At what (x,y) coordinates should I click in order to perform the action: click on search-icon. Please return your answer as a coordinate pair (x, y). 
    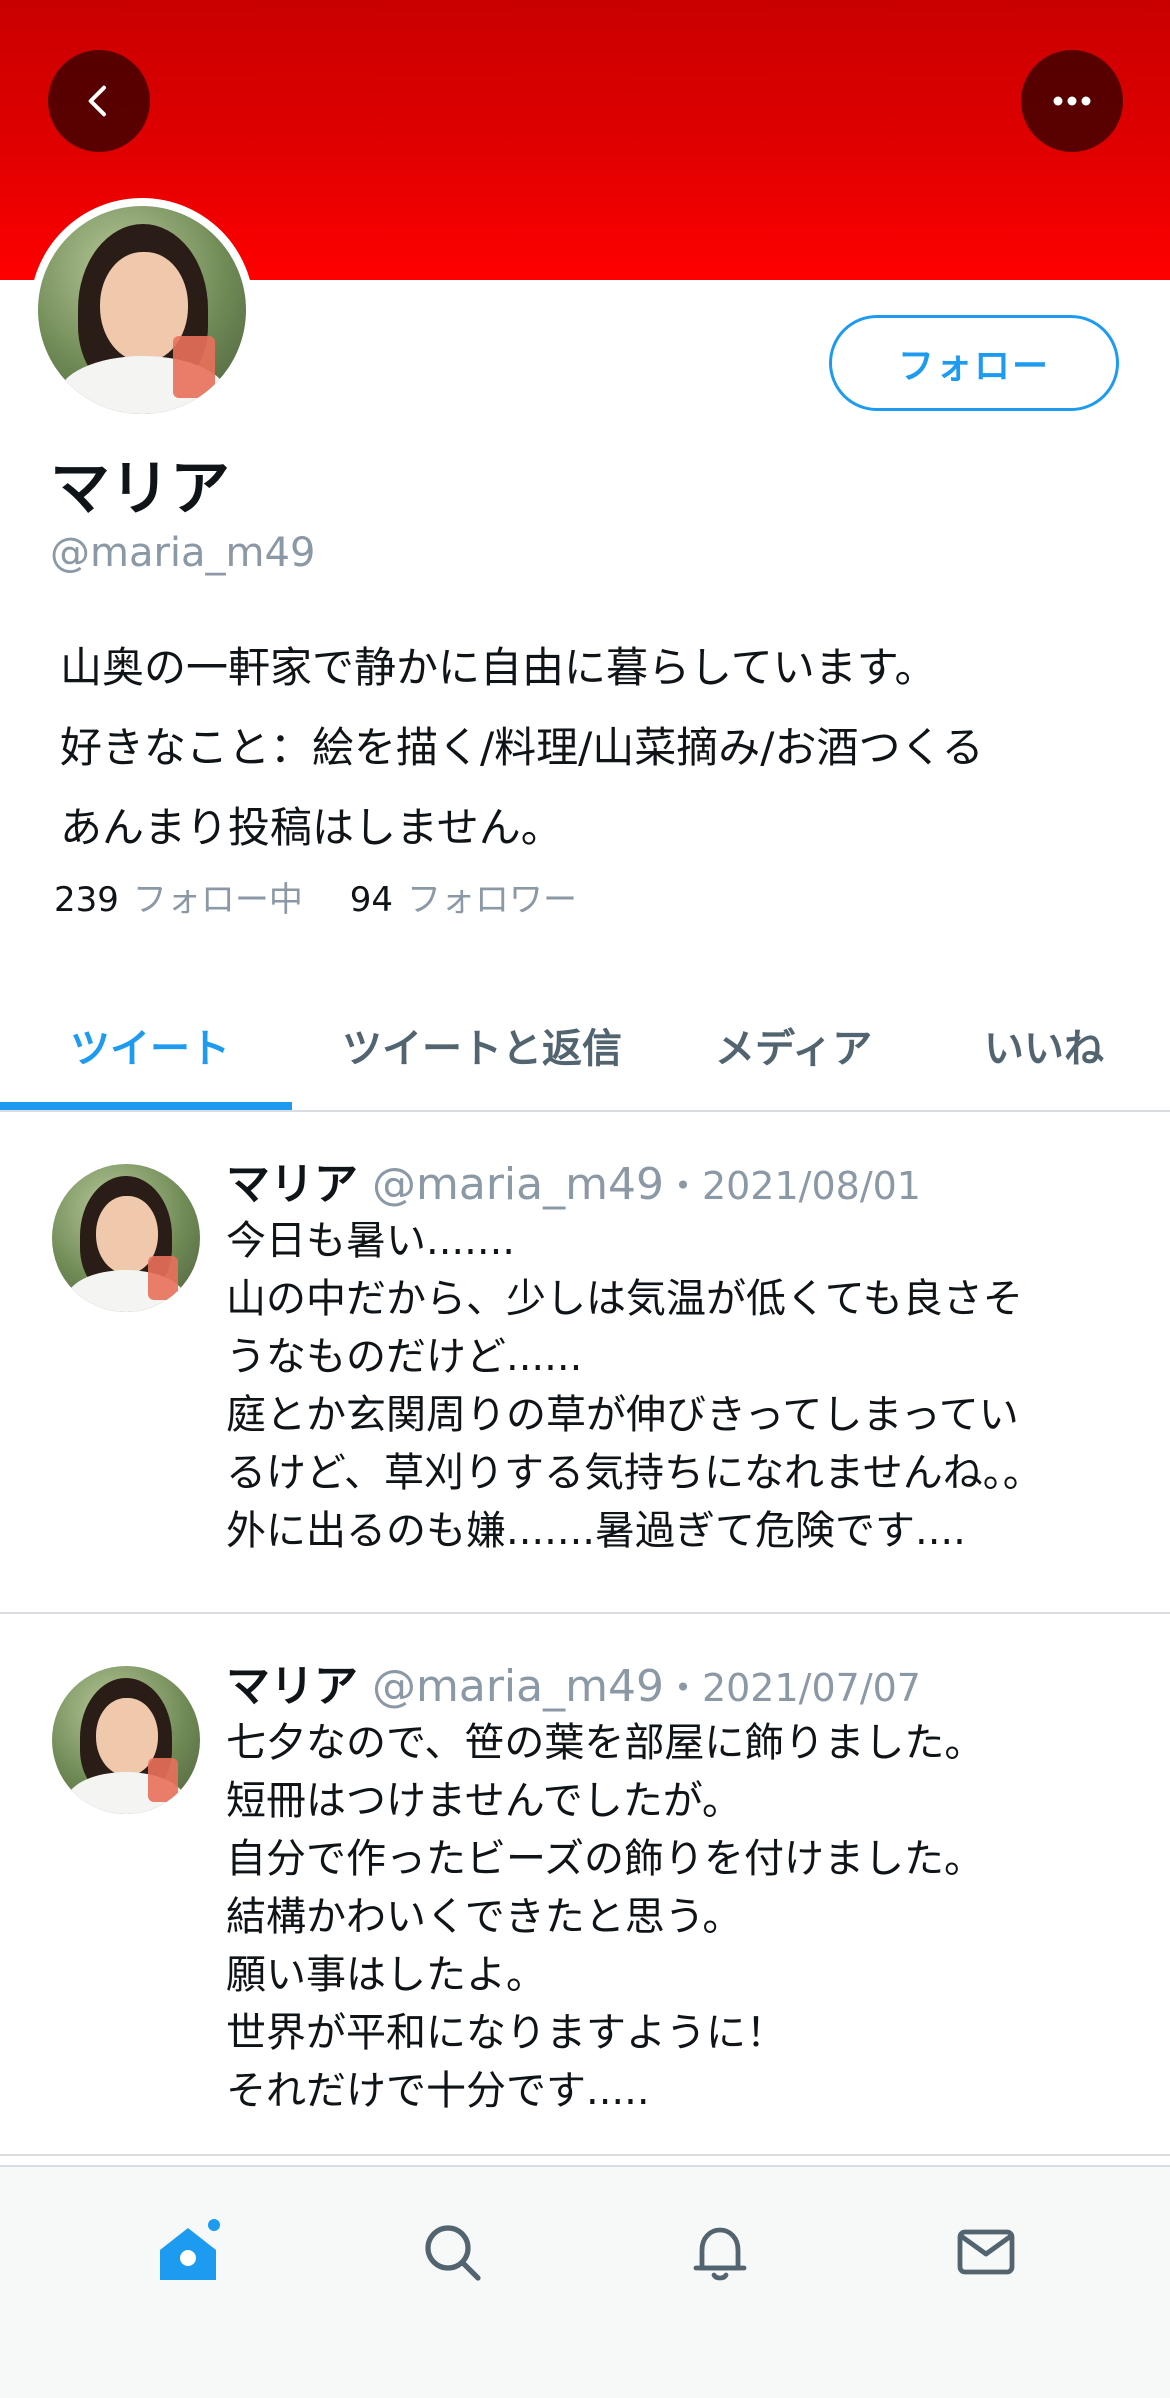
    Looking at the image, I should click on (453, 2253).